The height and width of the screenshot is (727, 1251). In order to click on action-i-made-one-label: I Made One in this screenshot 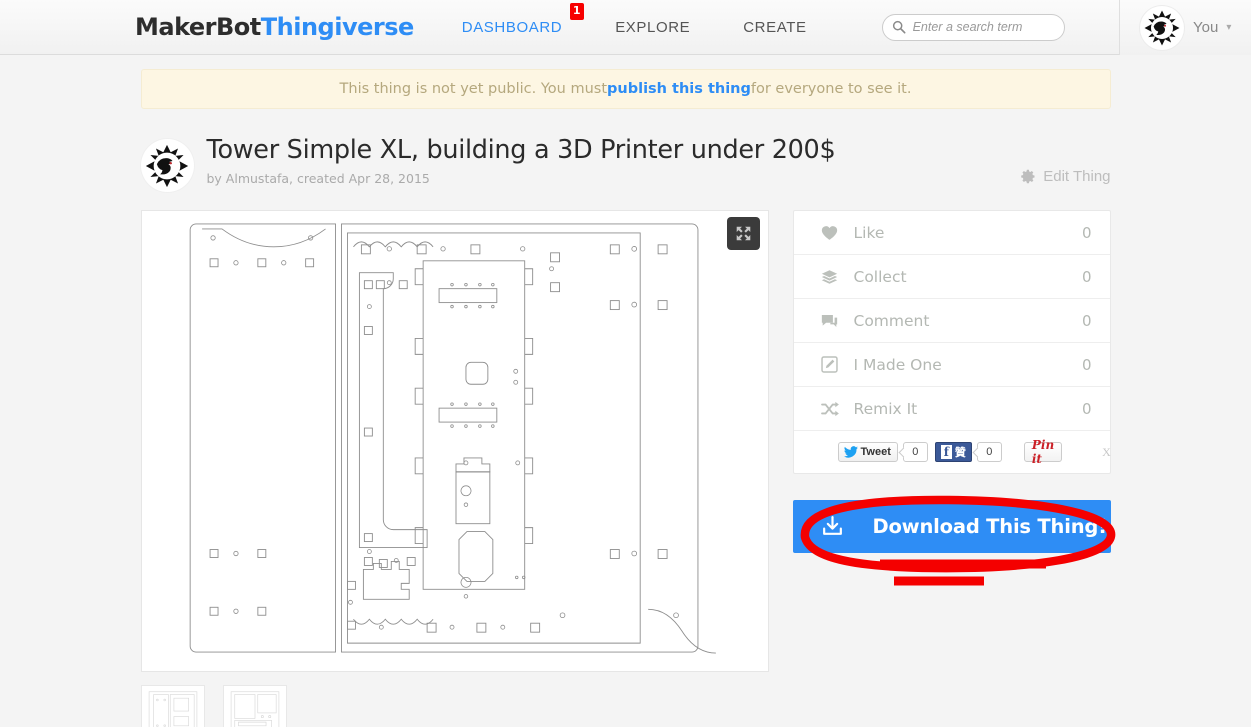, I will do `click(897, 364)`.